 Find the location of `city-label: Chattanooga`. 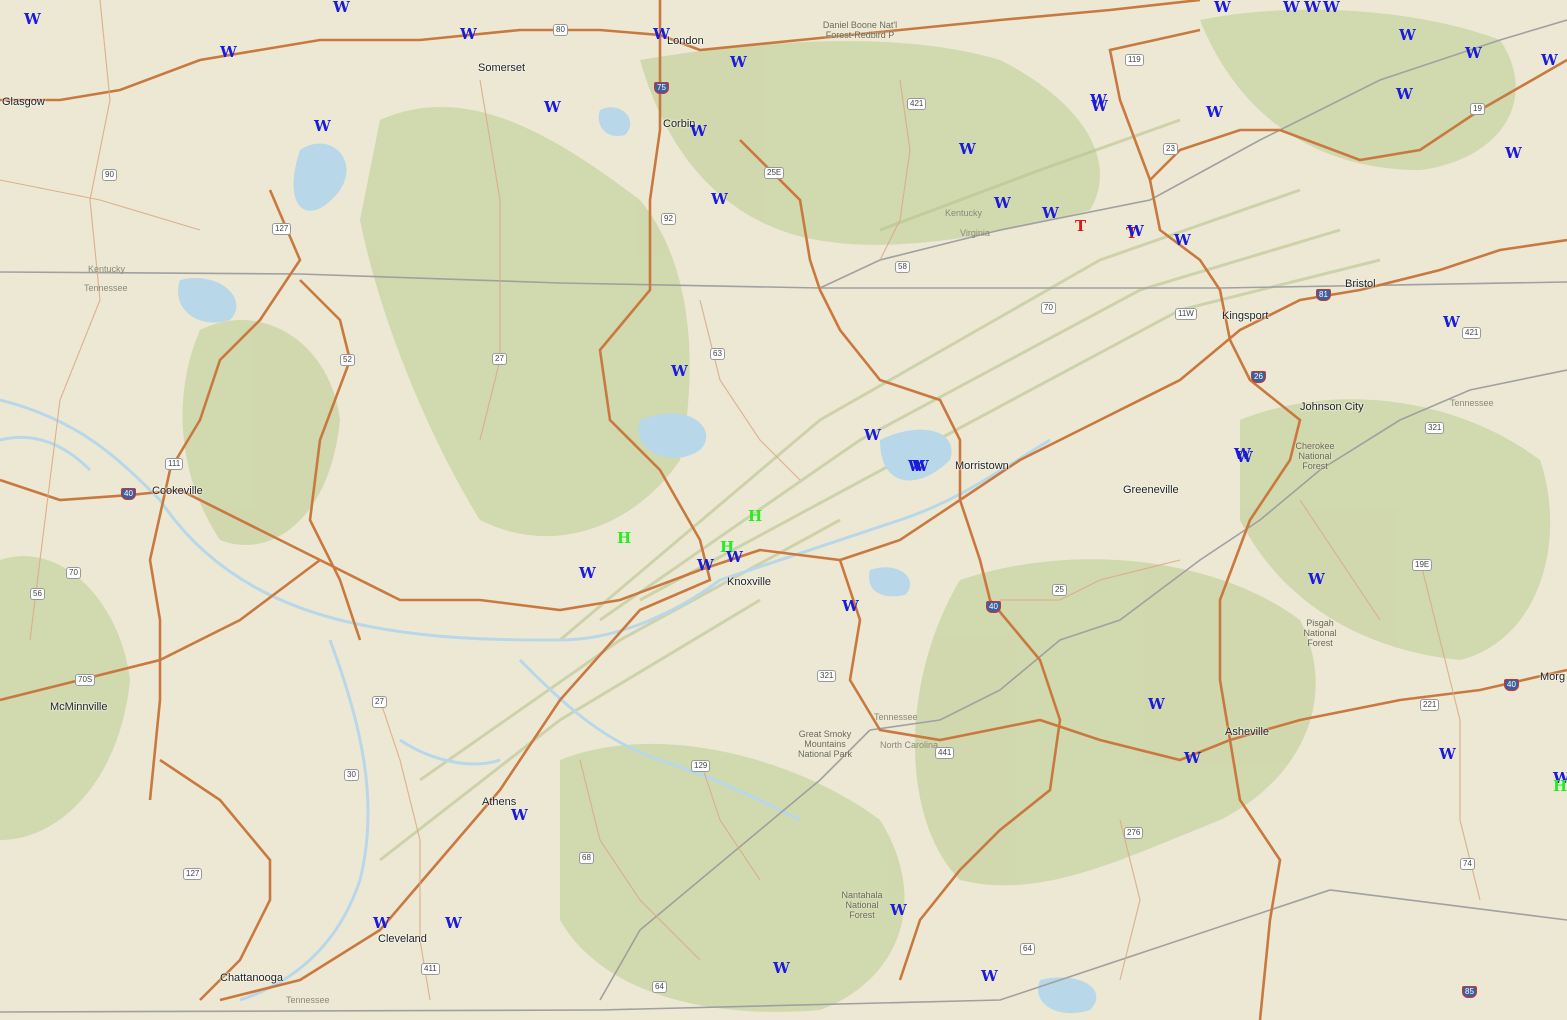

city-label: Chattanooga is located at coordinates (251, 978).